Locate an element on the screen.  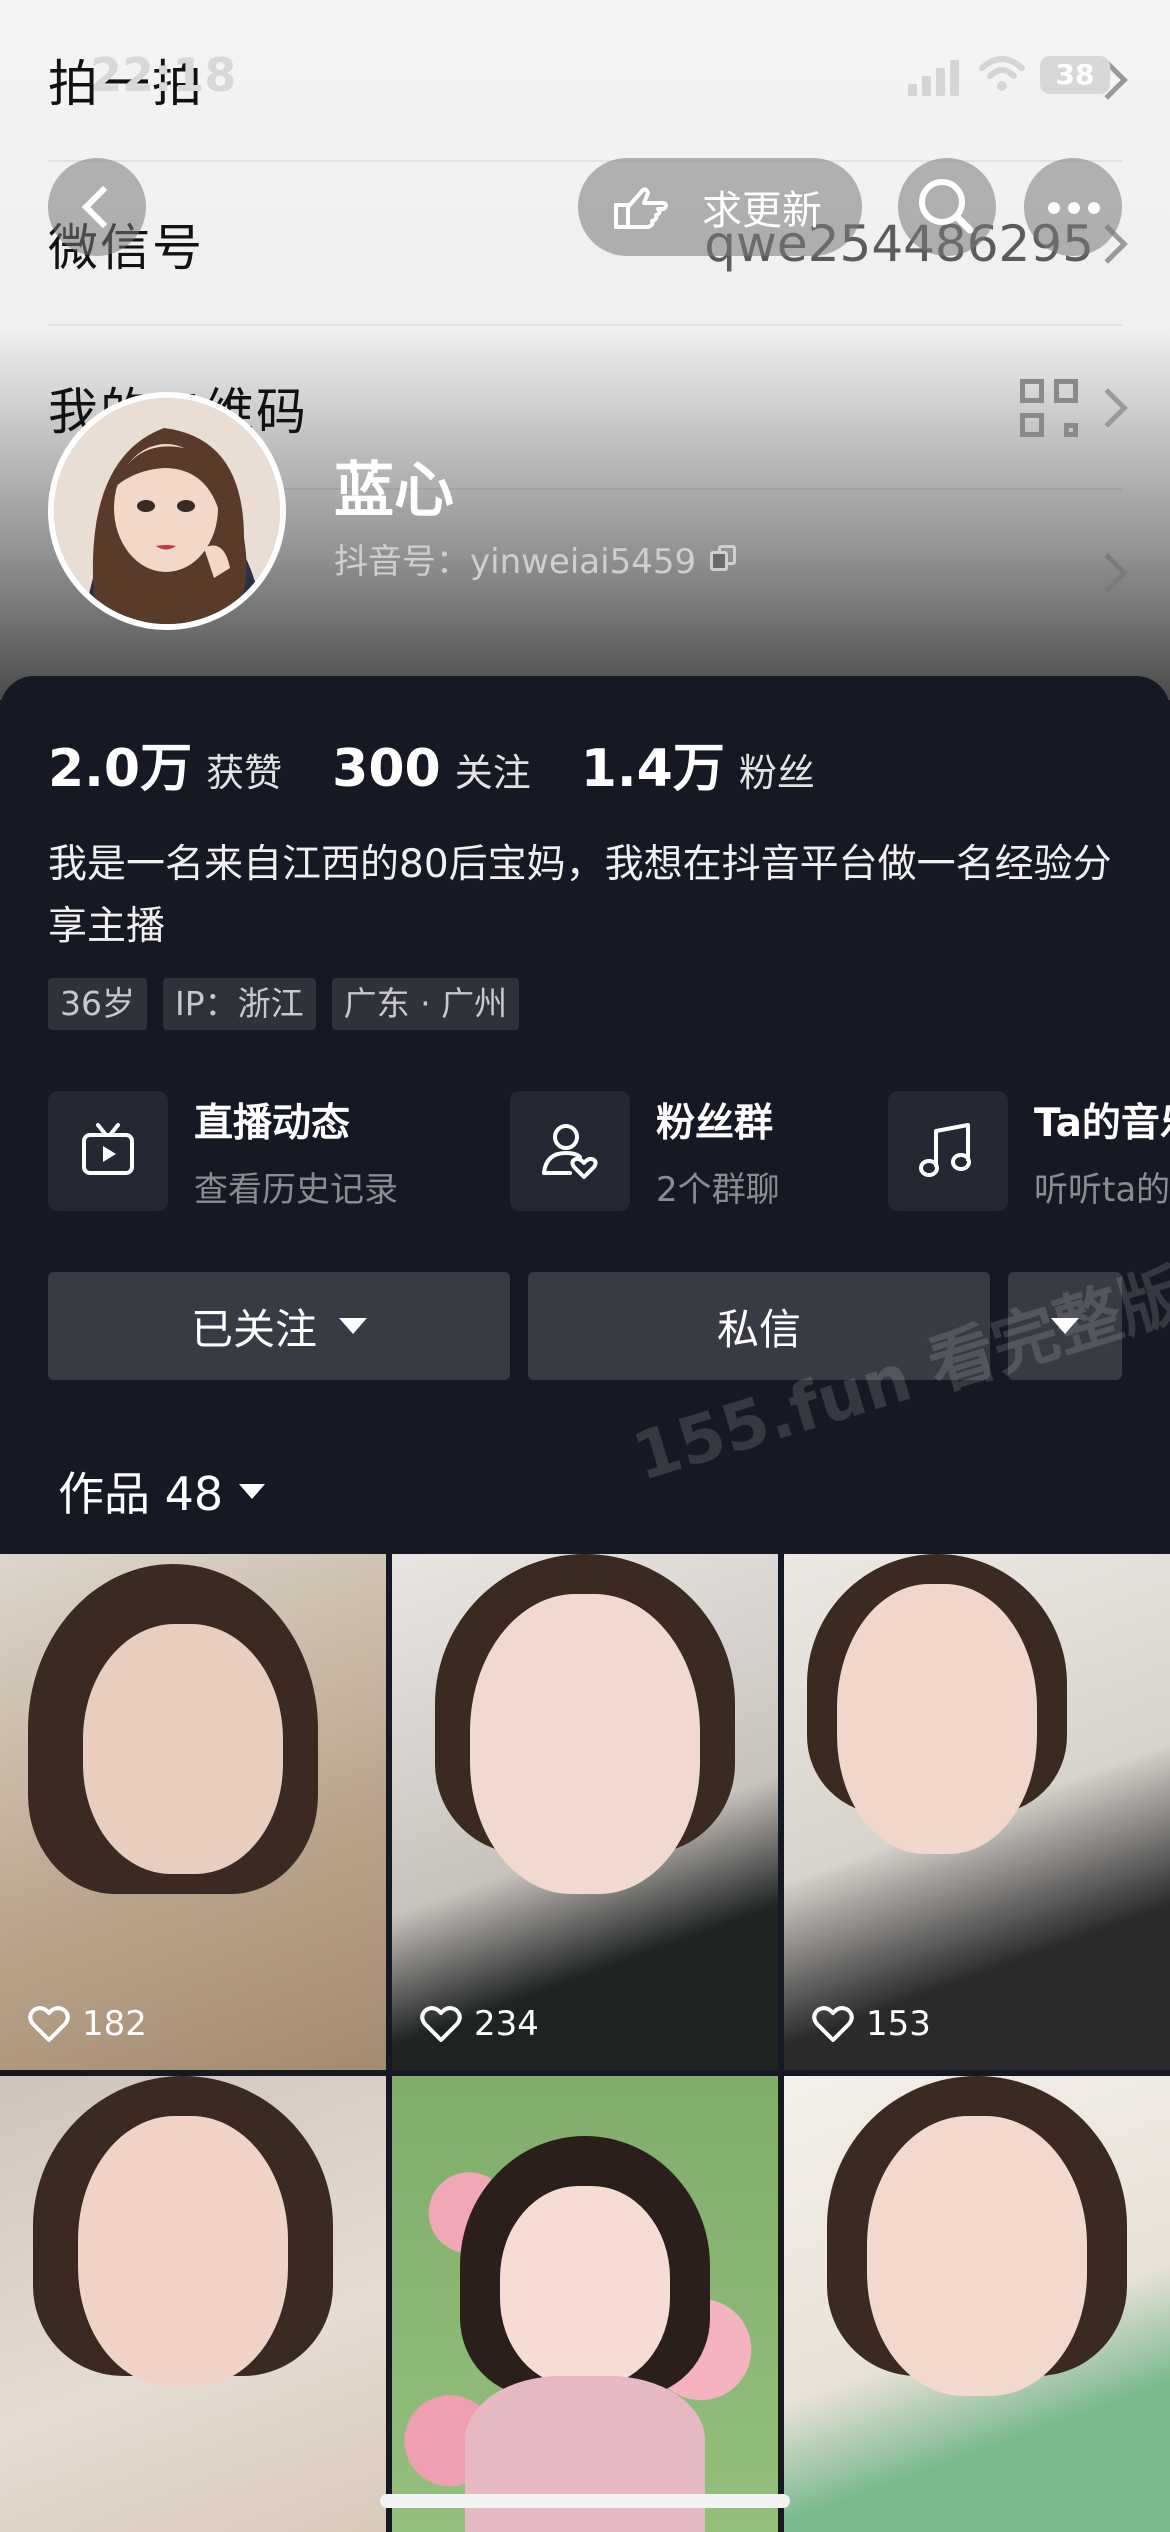
stat-value: 2.0万 is located at coordinates (120, 769).